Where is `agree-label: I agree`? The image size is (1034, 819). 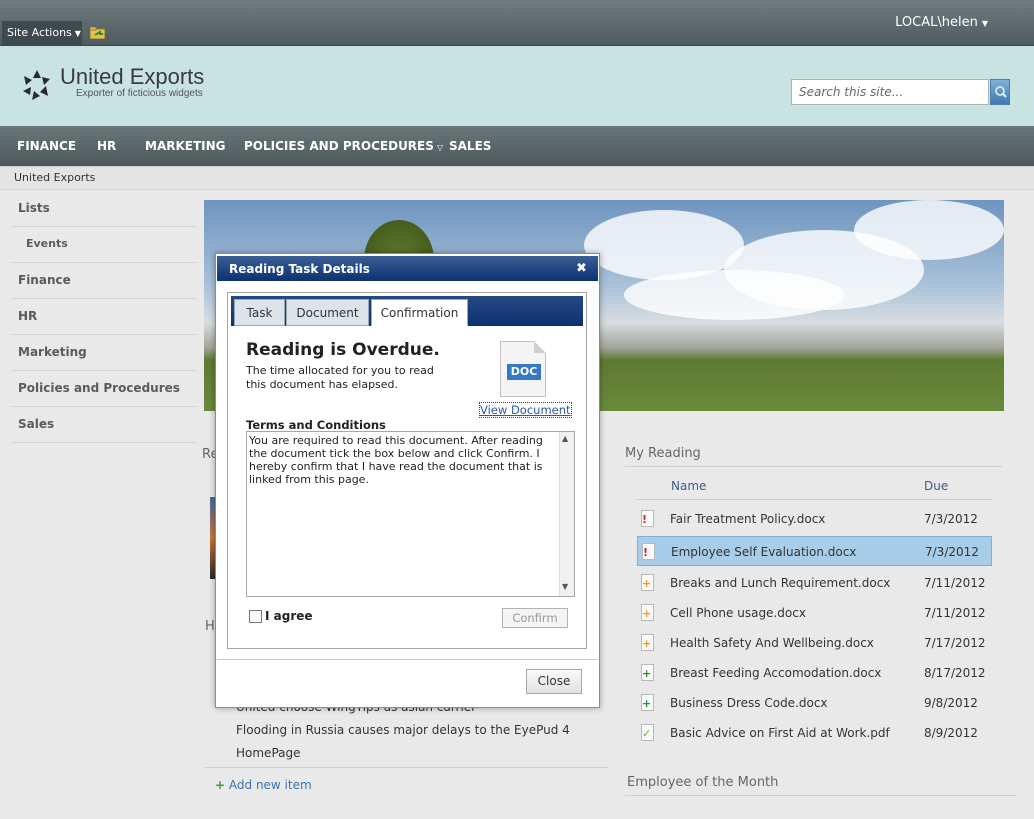
agree-label: I agree is located at coordinates (289, 616).